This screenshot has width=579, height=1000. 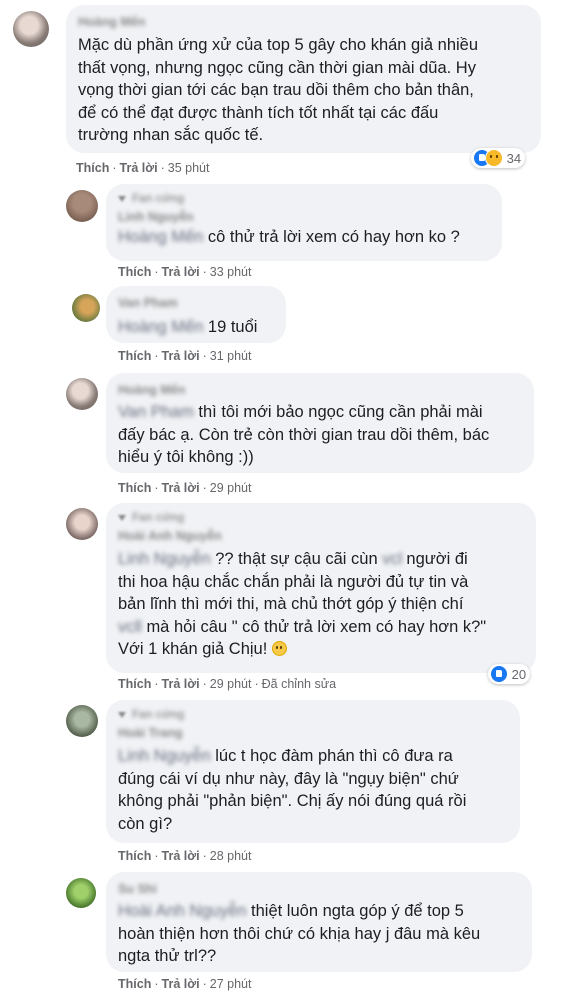 I want to click on comment-actions: Thích · Trả lời · 29 phút, so click(x=185, y=488).